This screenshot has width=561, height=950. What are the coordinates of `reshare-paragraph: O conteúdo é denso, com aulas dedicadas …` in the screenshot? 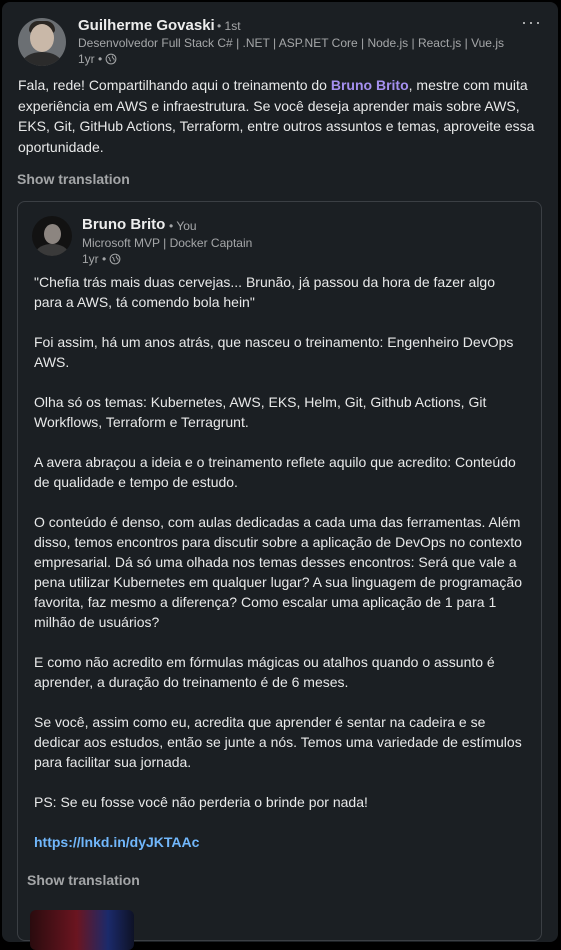 It's located at (278, 572).